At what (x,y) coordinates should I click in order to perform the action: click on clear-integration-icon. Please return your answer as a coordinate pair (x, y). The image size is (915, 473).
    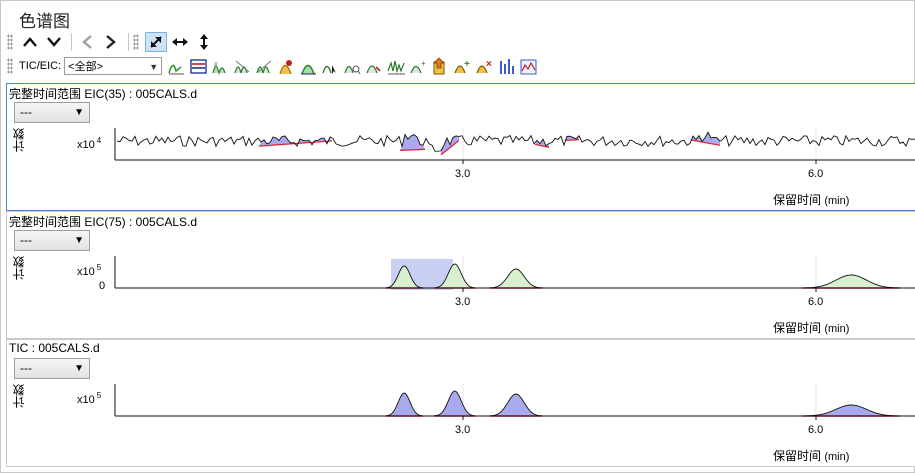
    Looking at the image, I should click on (264, 66).